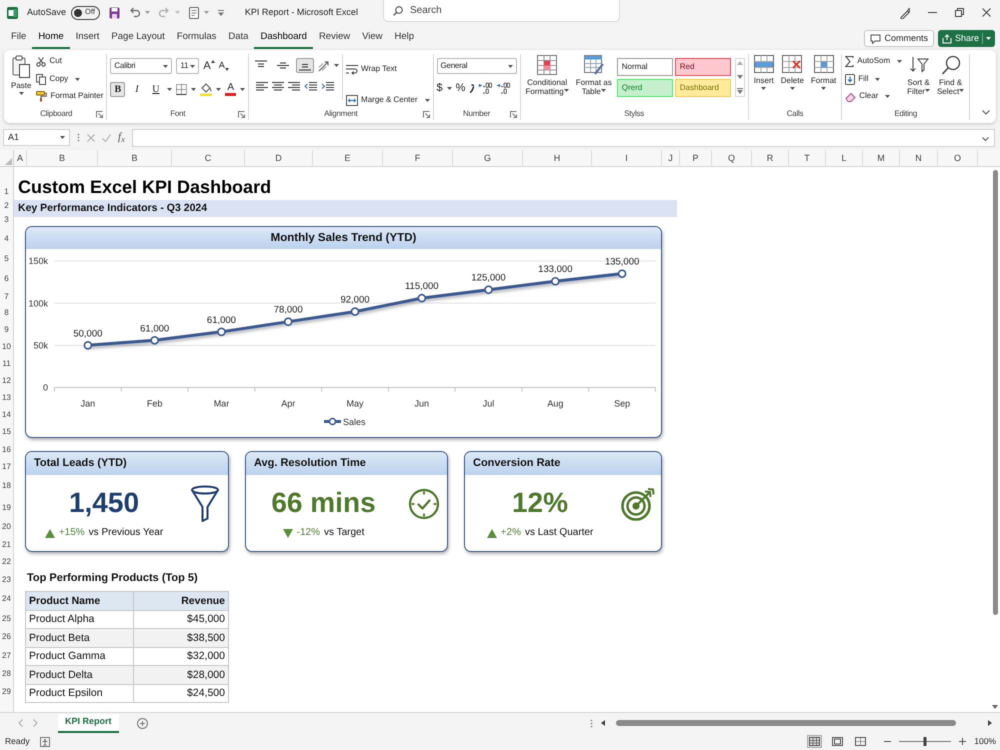 This screenshot has width=1000, height=750. Describe the element at coordinates (208, 158) in the screenshot. I see `column-header: C` at that location.